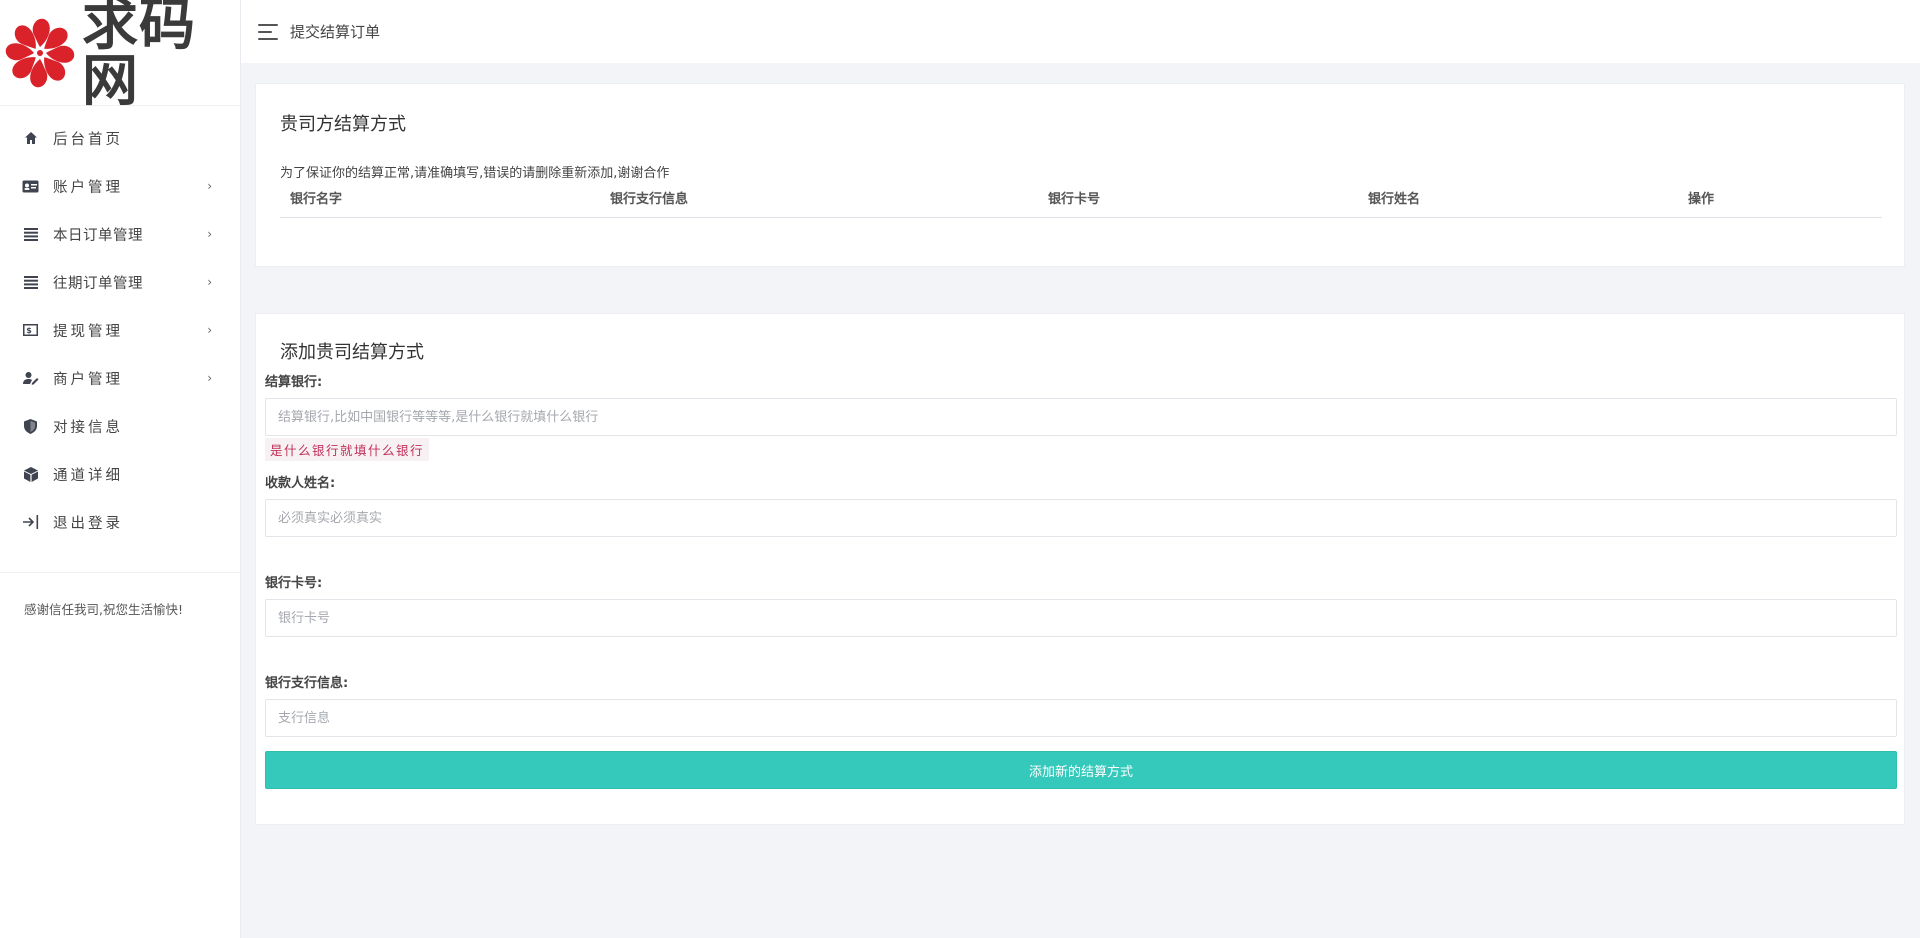  I want to click on cash-icon: $, so click(30, 330).